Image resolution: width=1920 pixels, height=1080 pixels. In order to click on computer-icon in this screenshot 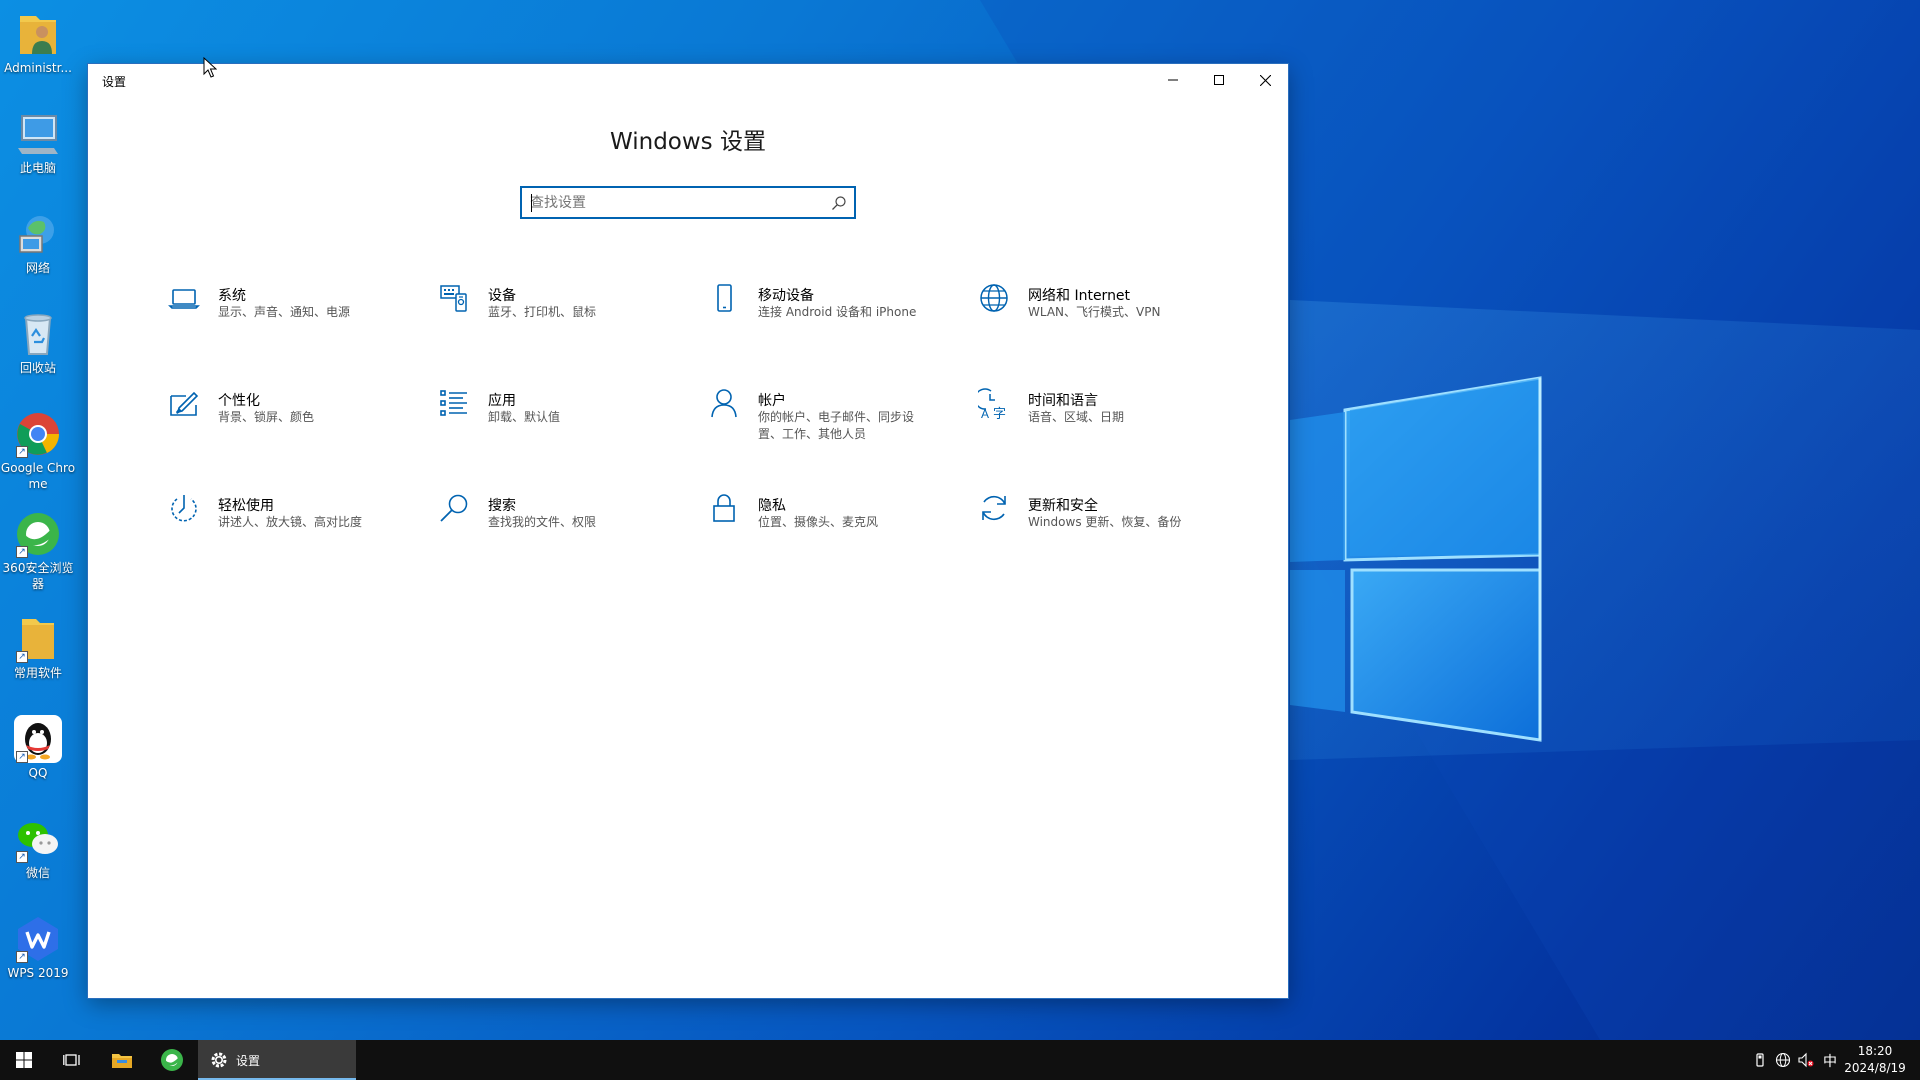, I will do `click(38, 134)`.